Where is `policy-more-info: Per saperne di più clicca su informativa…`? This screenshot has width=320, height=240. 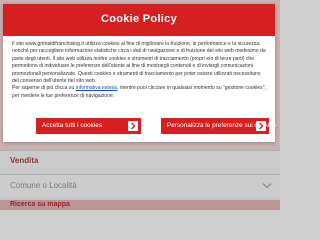 policy-more-info: Per saperne di più clicca su informativa… is located at coordinates (139, 92).